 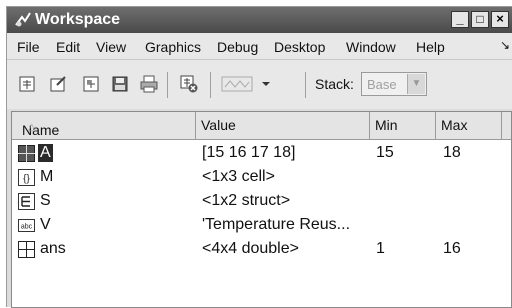 I want to click on char-array-icon: abc, so click(x=26, y=225).